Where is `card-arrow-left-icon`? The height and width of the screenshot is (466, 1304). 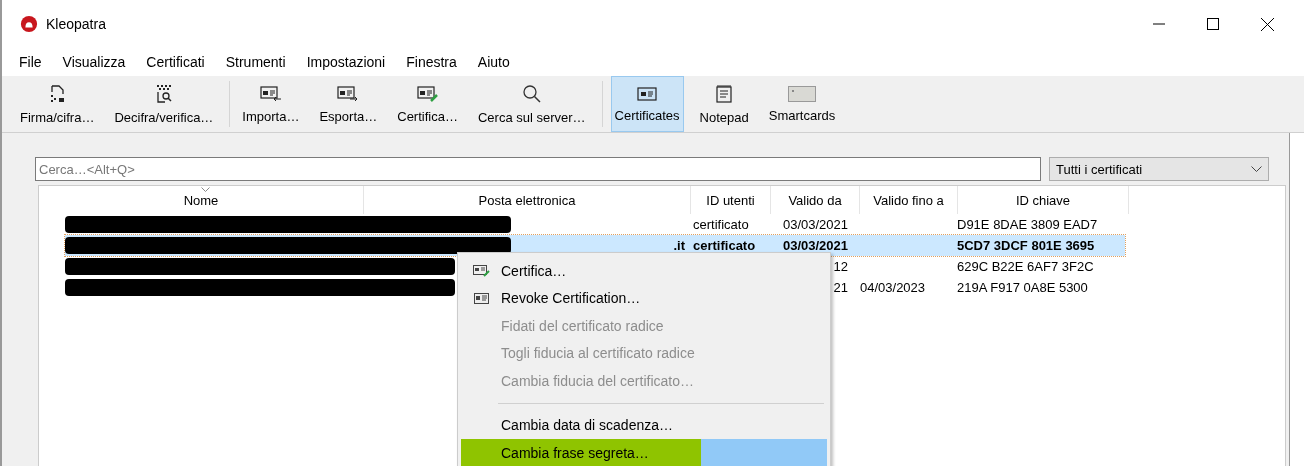 card-arrow-left-icon is located at coordinates (270, 93).